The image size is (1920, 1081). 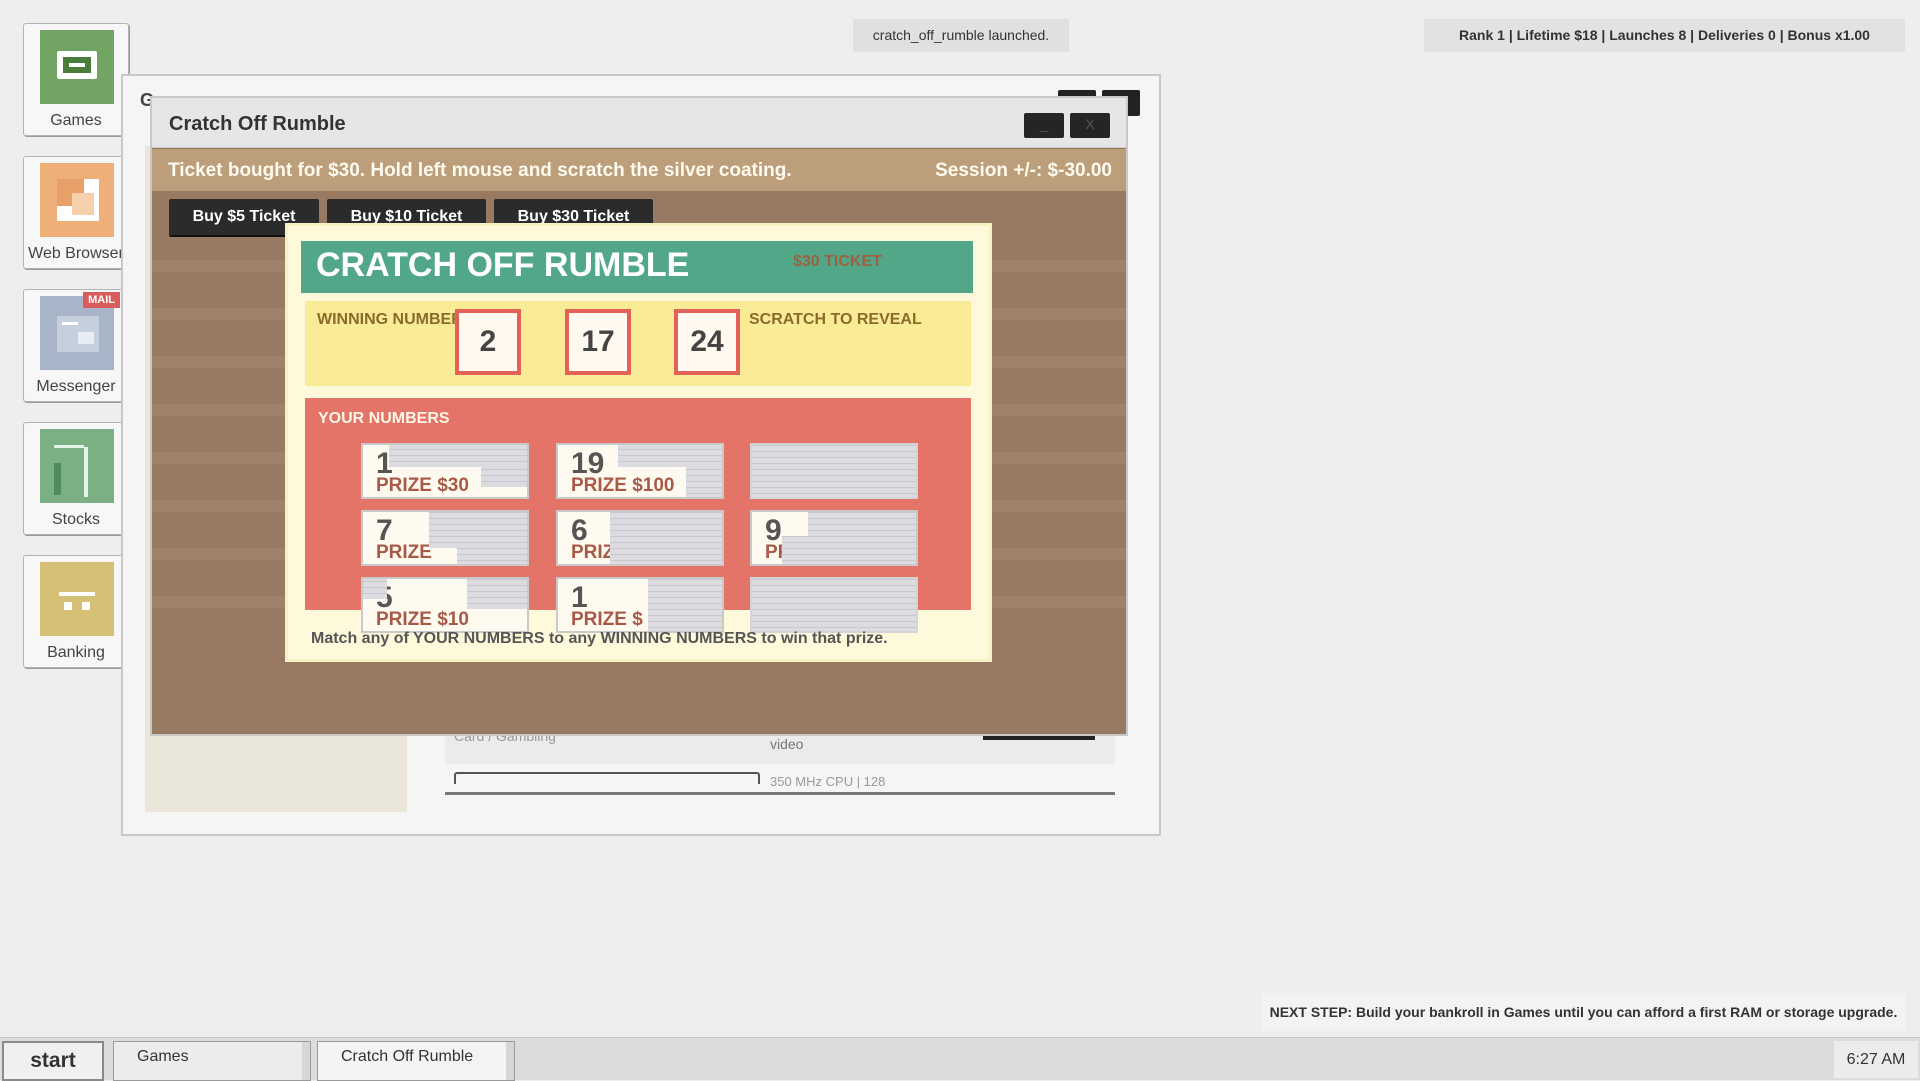 I want to click on gamepad-icon, so click(x=77, y=67).